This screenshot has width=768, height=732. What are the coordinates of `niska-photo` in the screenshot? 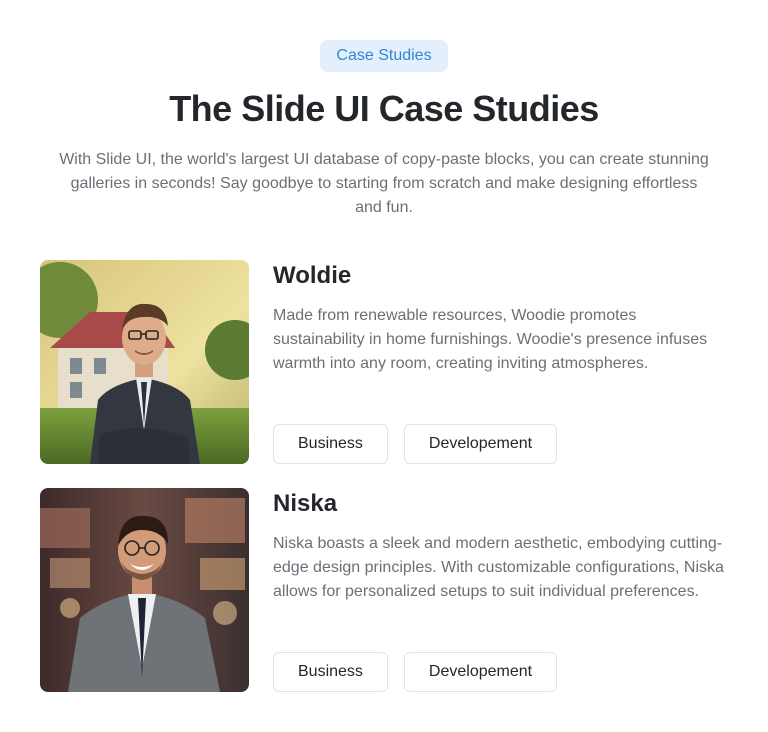 It's located at (144, 590).